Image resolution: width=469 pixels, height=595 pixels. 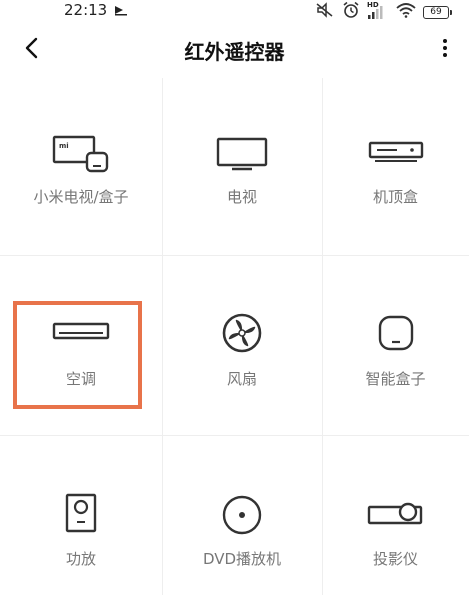 I want to click on status-time: 22:13, so click(x=86, y=10).